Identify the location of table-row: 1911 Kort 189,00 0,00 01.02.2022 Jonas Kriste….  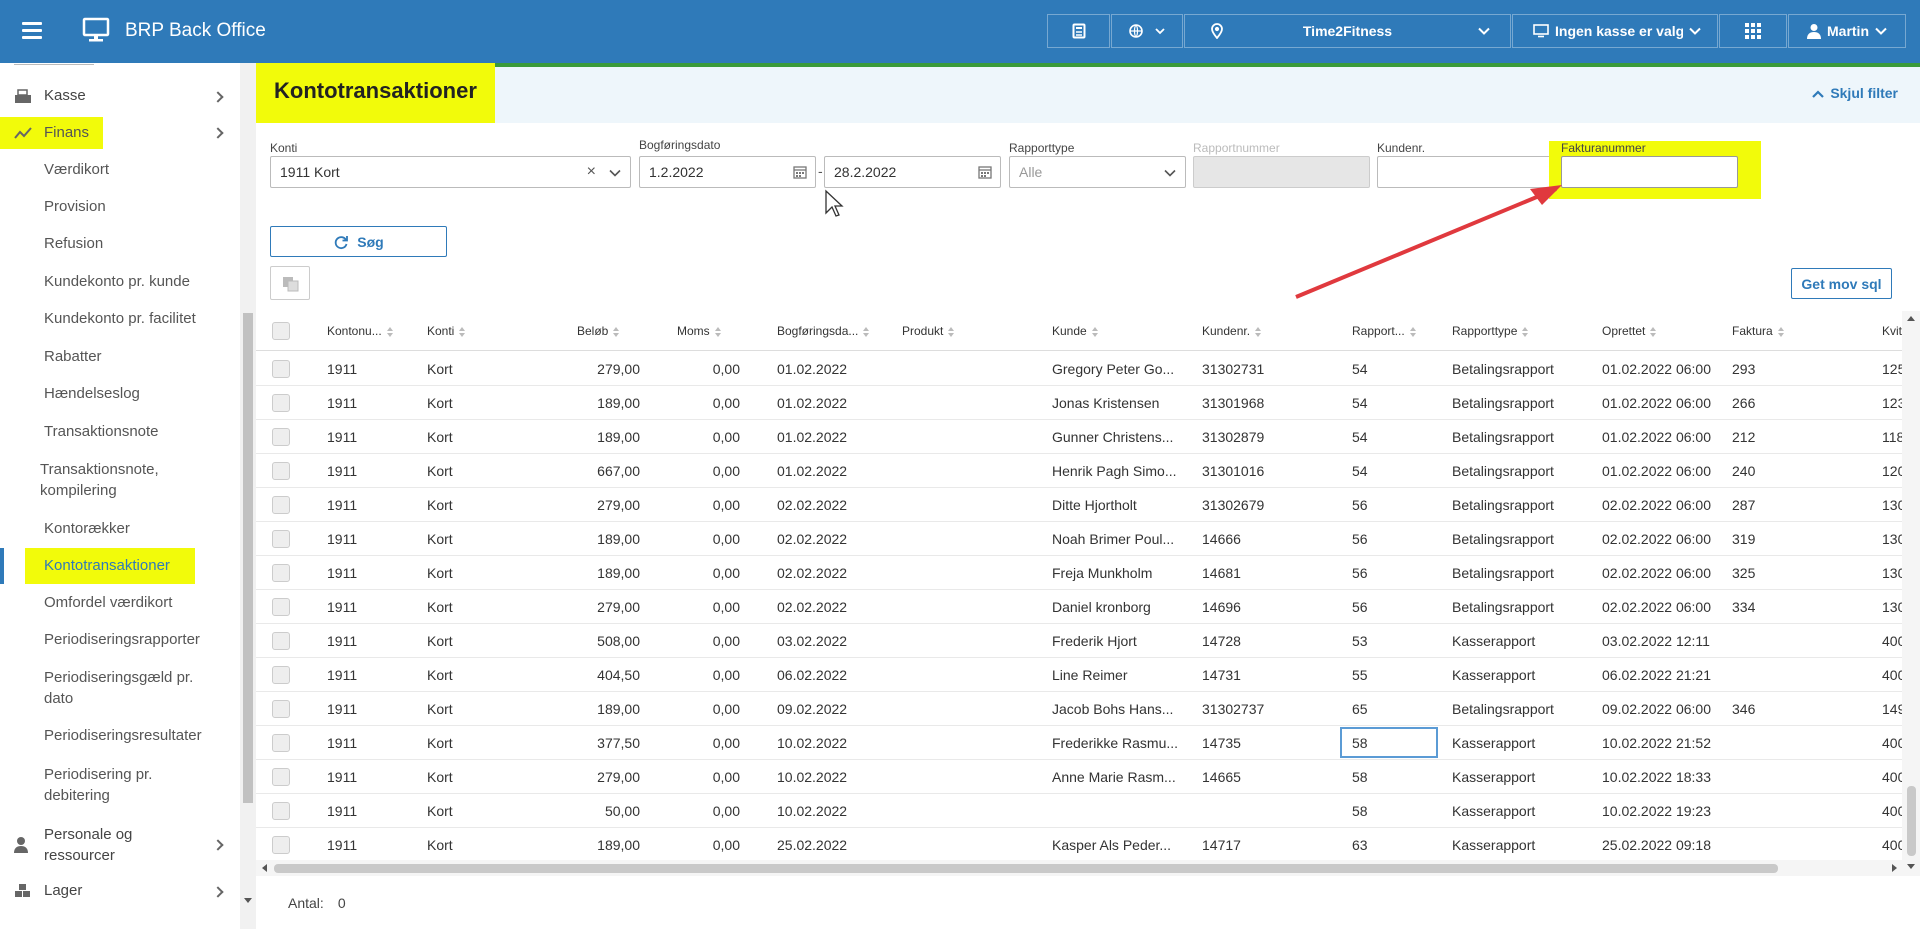
(1088, 403).